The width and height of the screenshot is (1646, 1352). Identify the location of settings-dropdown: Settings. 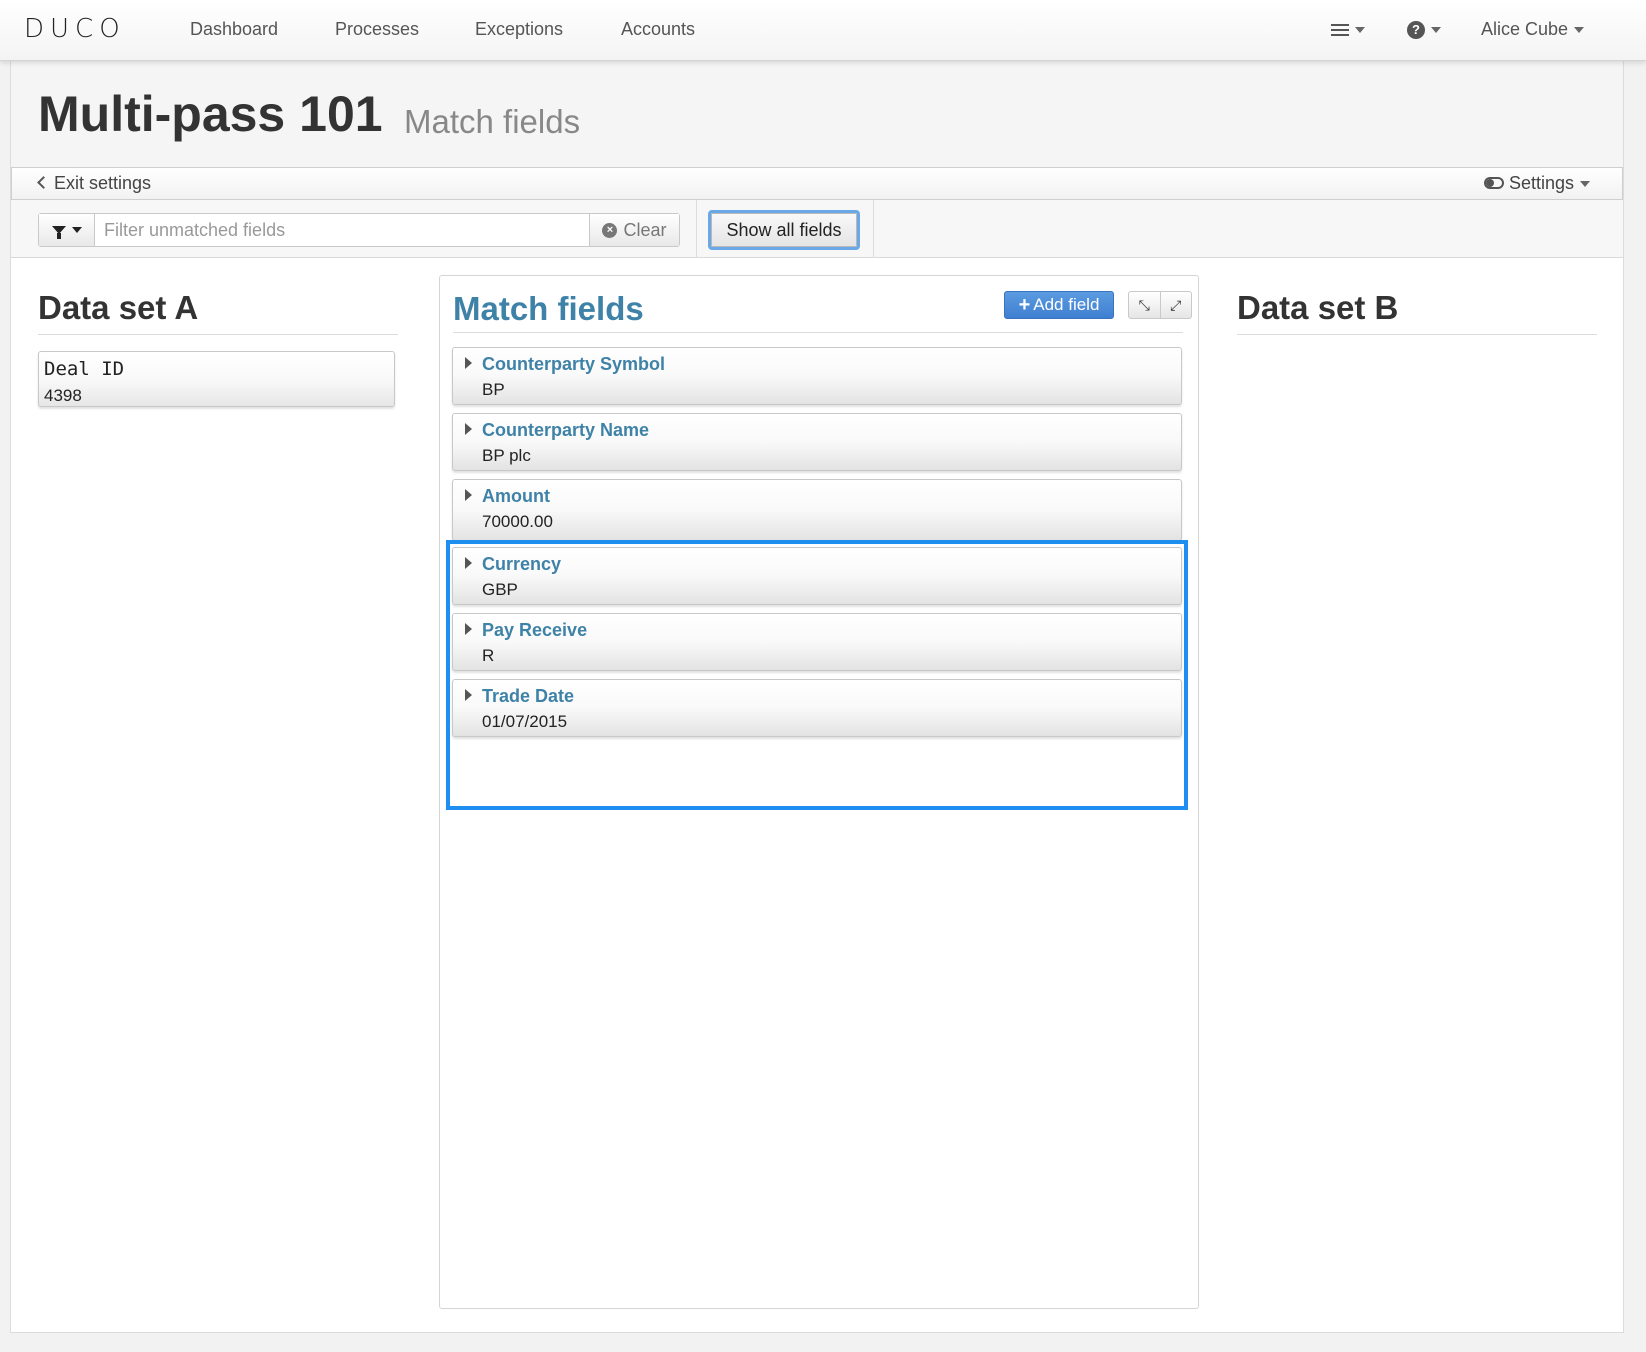
(1536, 183).